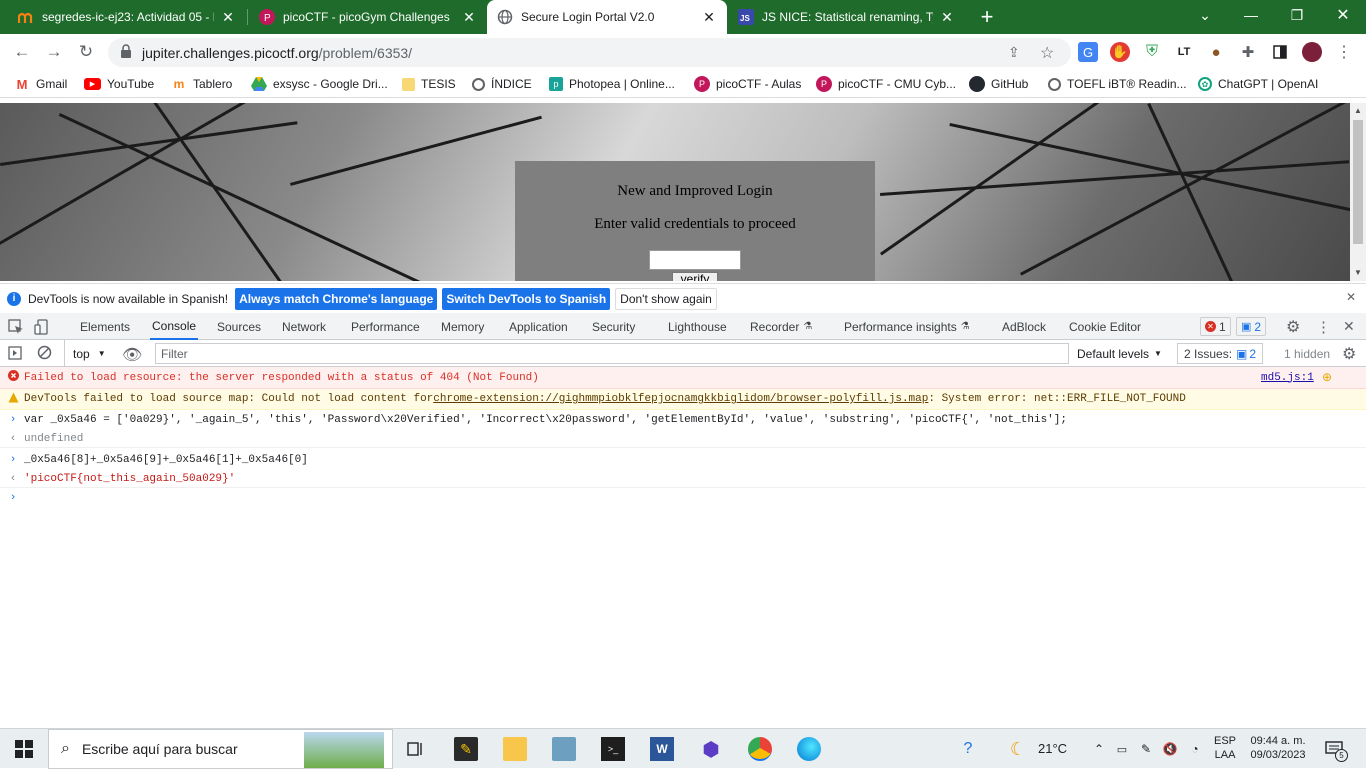 The height and width of the screenshot is (769, 1366). Describe the element at coordinates (1343, 15) in the screenshot. I see `close-window-button: ✕` at that location.